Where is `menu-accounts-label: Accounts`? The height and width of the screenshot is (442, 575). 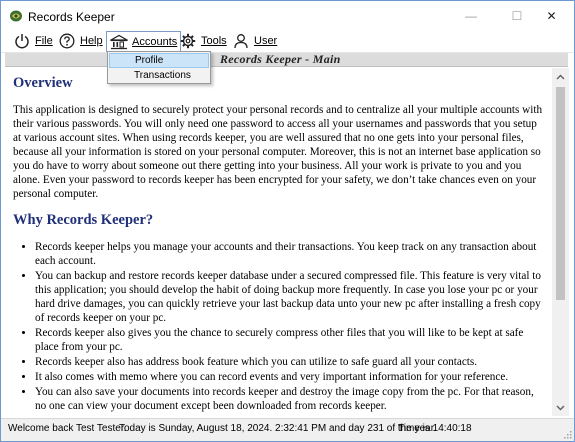 menu-accounts-label: Accounts is located at coordinates (155, 41).